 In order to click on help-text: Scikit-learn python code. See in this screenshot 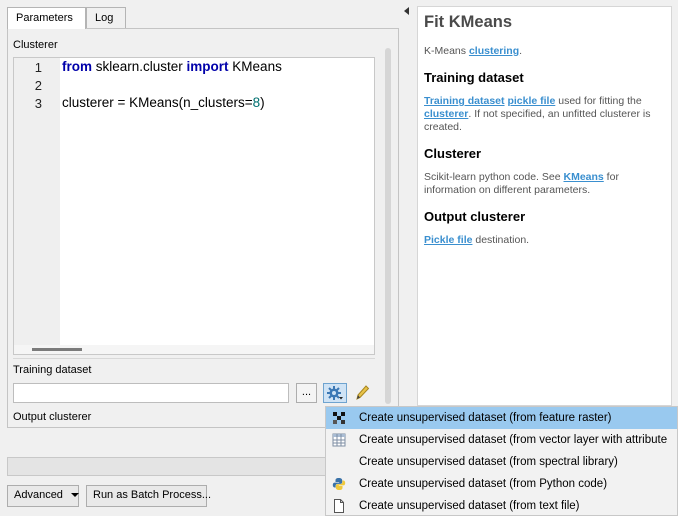, I will do `click(494, 177)`.